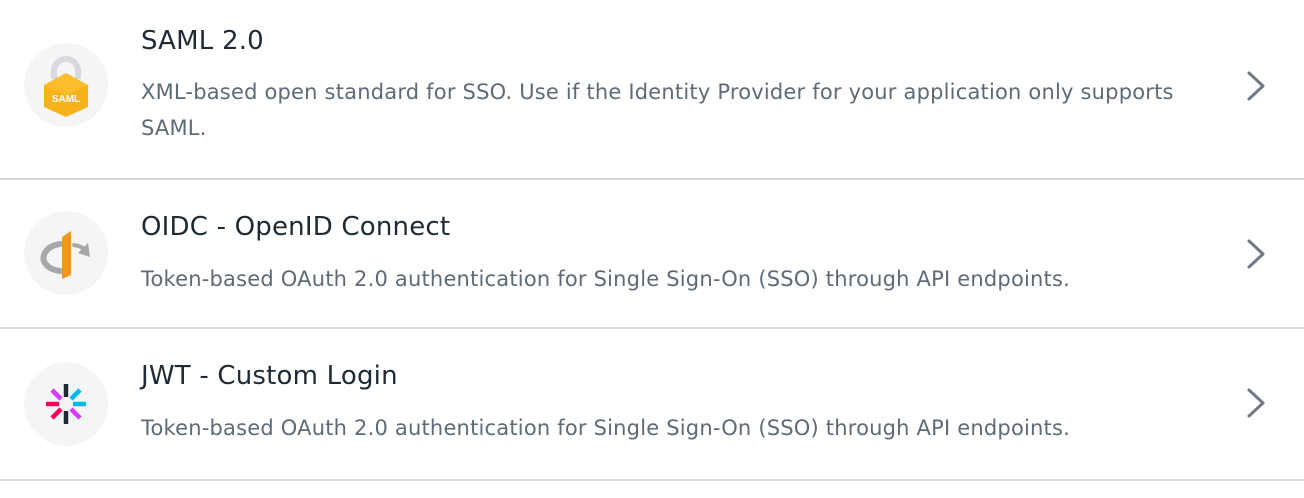  What do you see at coordinates (66, 253) in the screenshot?
I see `openid-icon` at bounding box center [66, 253].